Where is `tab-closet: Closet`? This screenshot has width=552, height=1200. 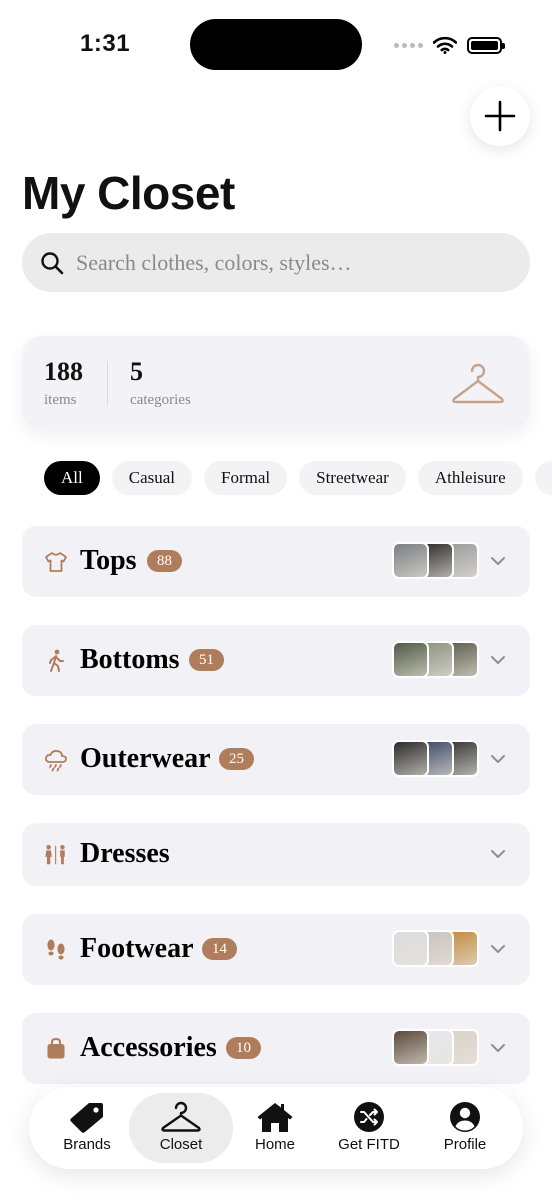
tab-closet: Closet is located at coordinates (181, 1128).